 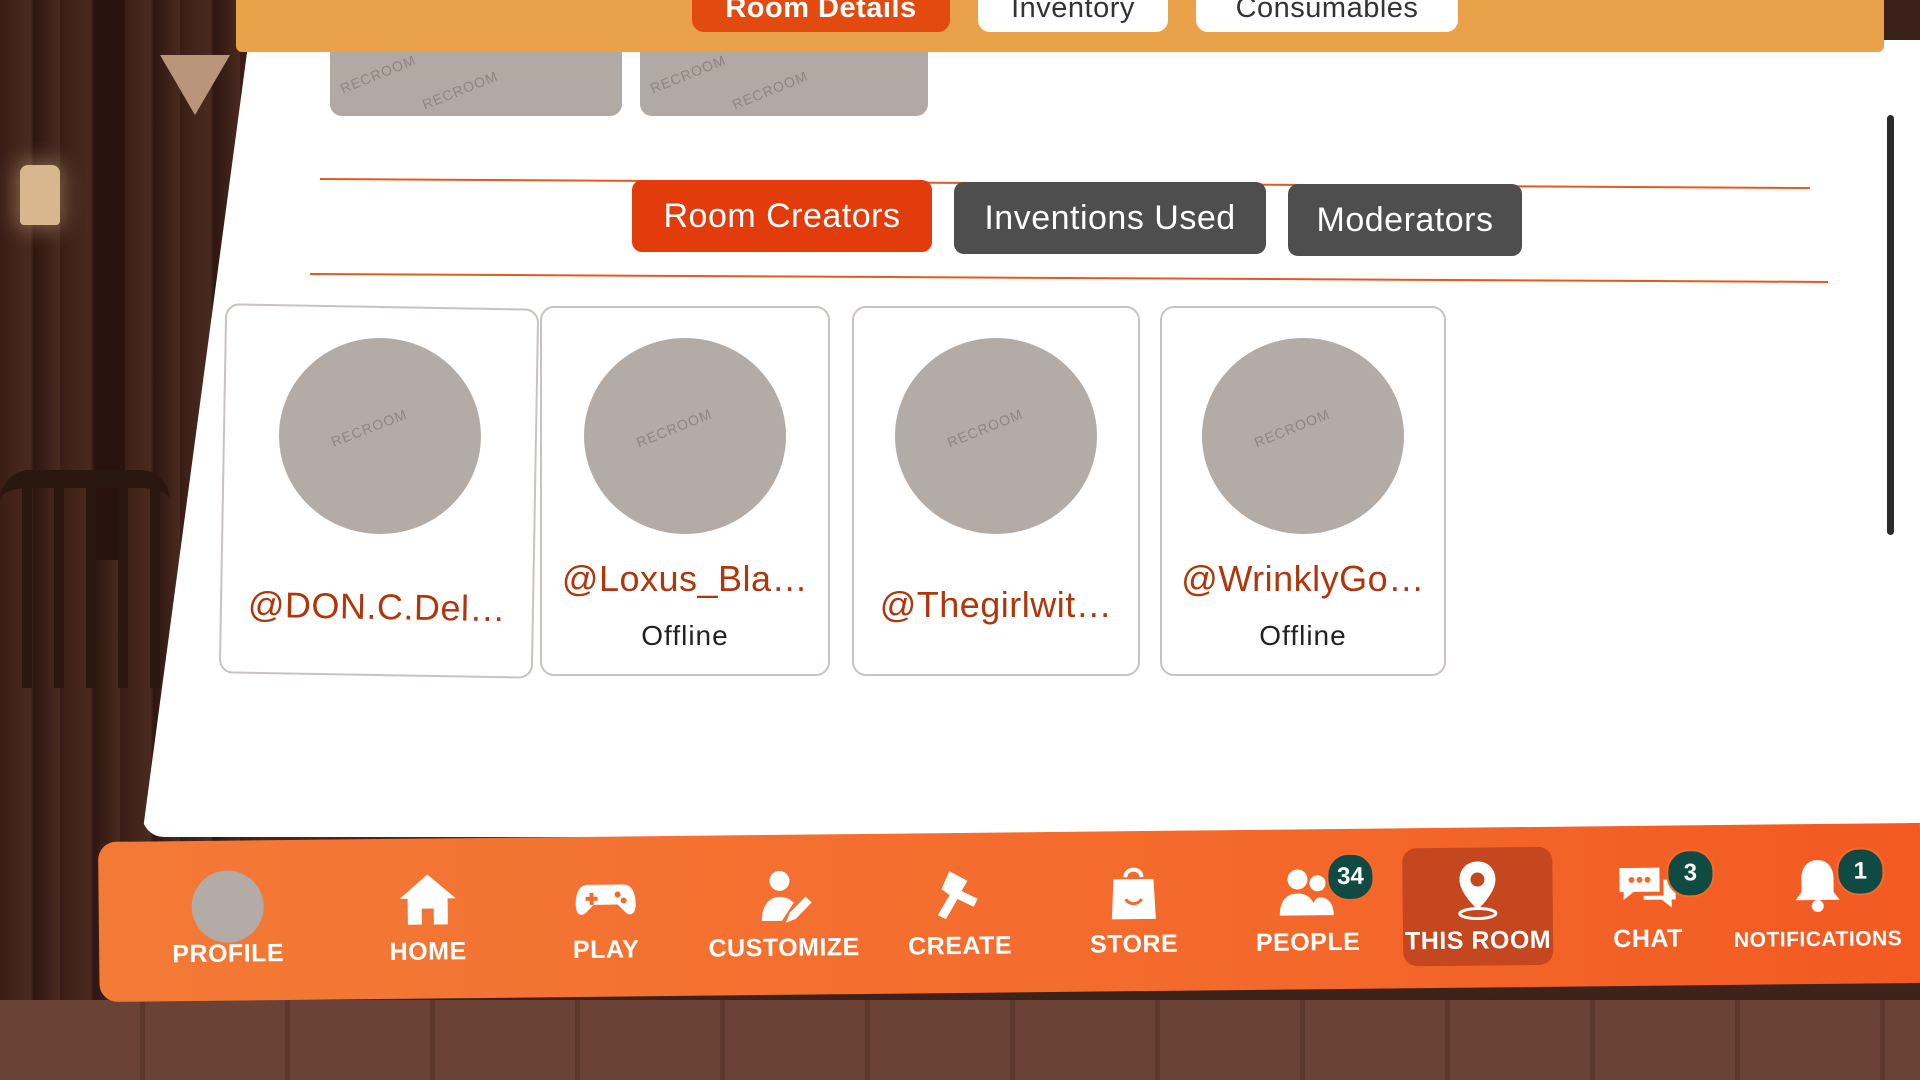 I want to click on tab-inventions-used: Inventions Used, so click(x=1110, y=218).